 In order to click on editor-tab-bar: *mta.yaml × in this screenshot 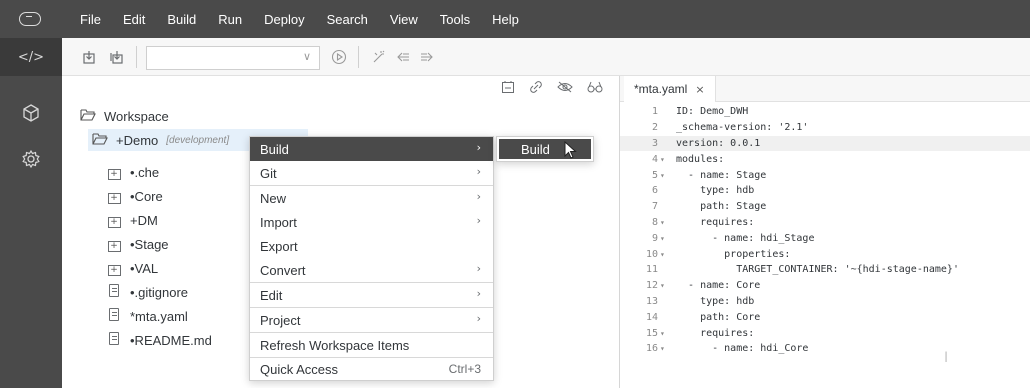, I will do `click(825, 89)`.